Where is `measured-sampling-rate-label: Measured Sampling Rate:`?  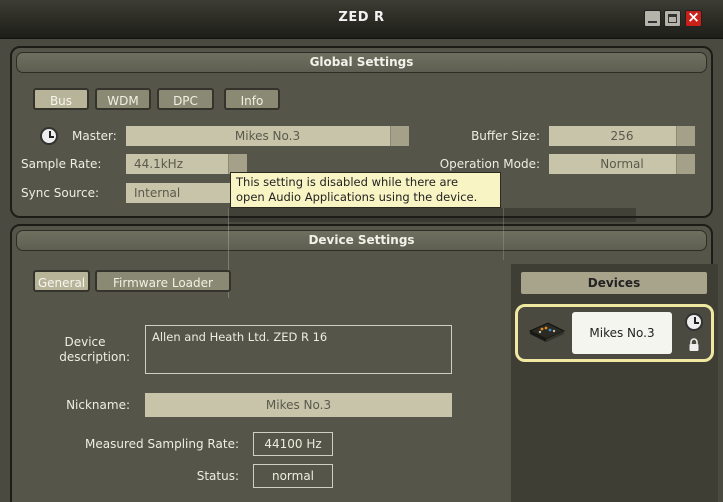 measured-sampling-rate-label: Measured Sampling Rate: is located at coordinates (162, 444).